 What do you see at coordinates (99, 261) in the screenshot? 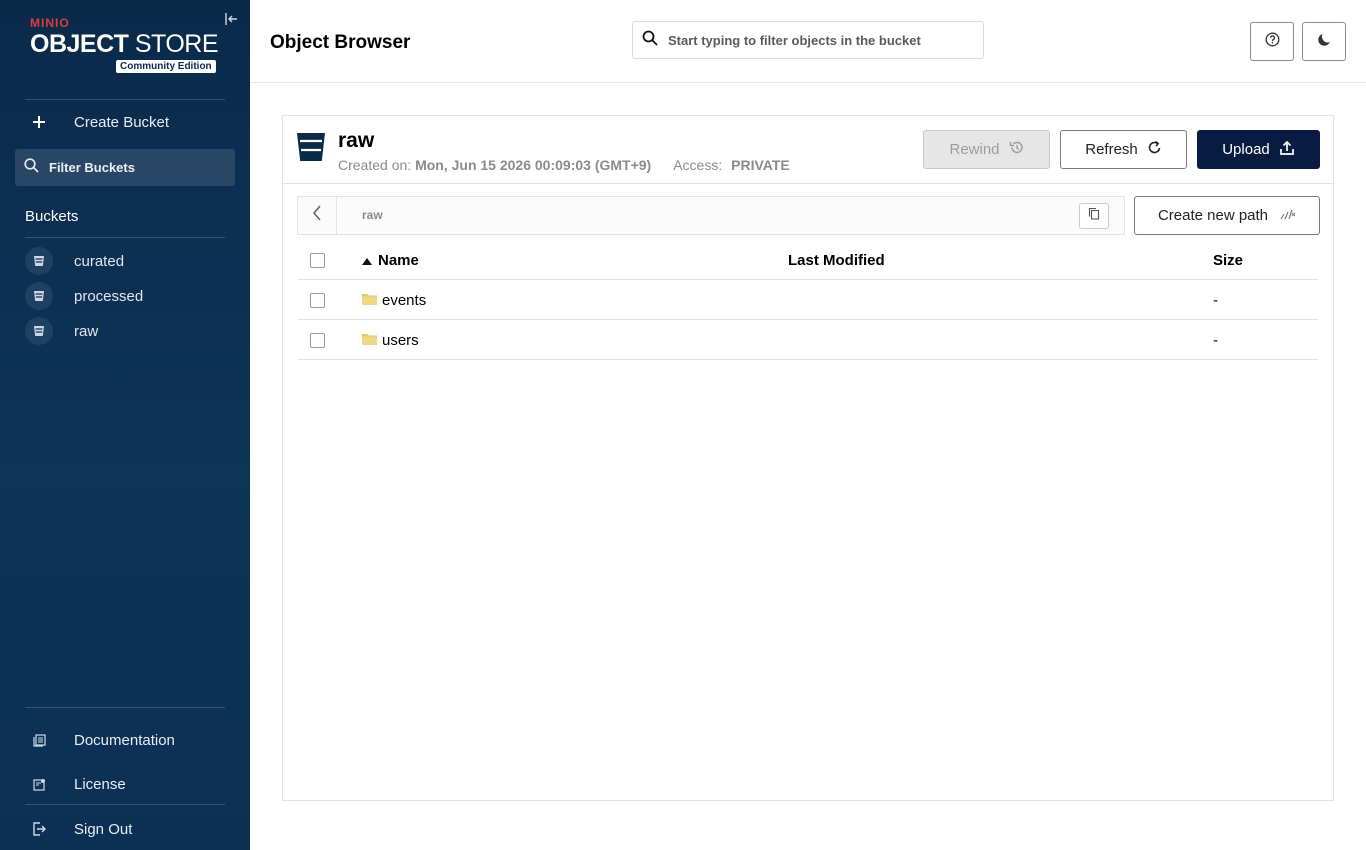
I see `bucket-label: curated` at bounding box center [99, 261].